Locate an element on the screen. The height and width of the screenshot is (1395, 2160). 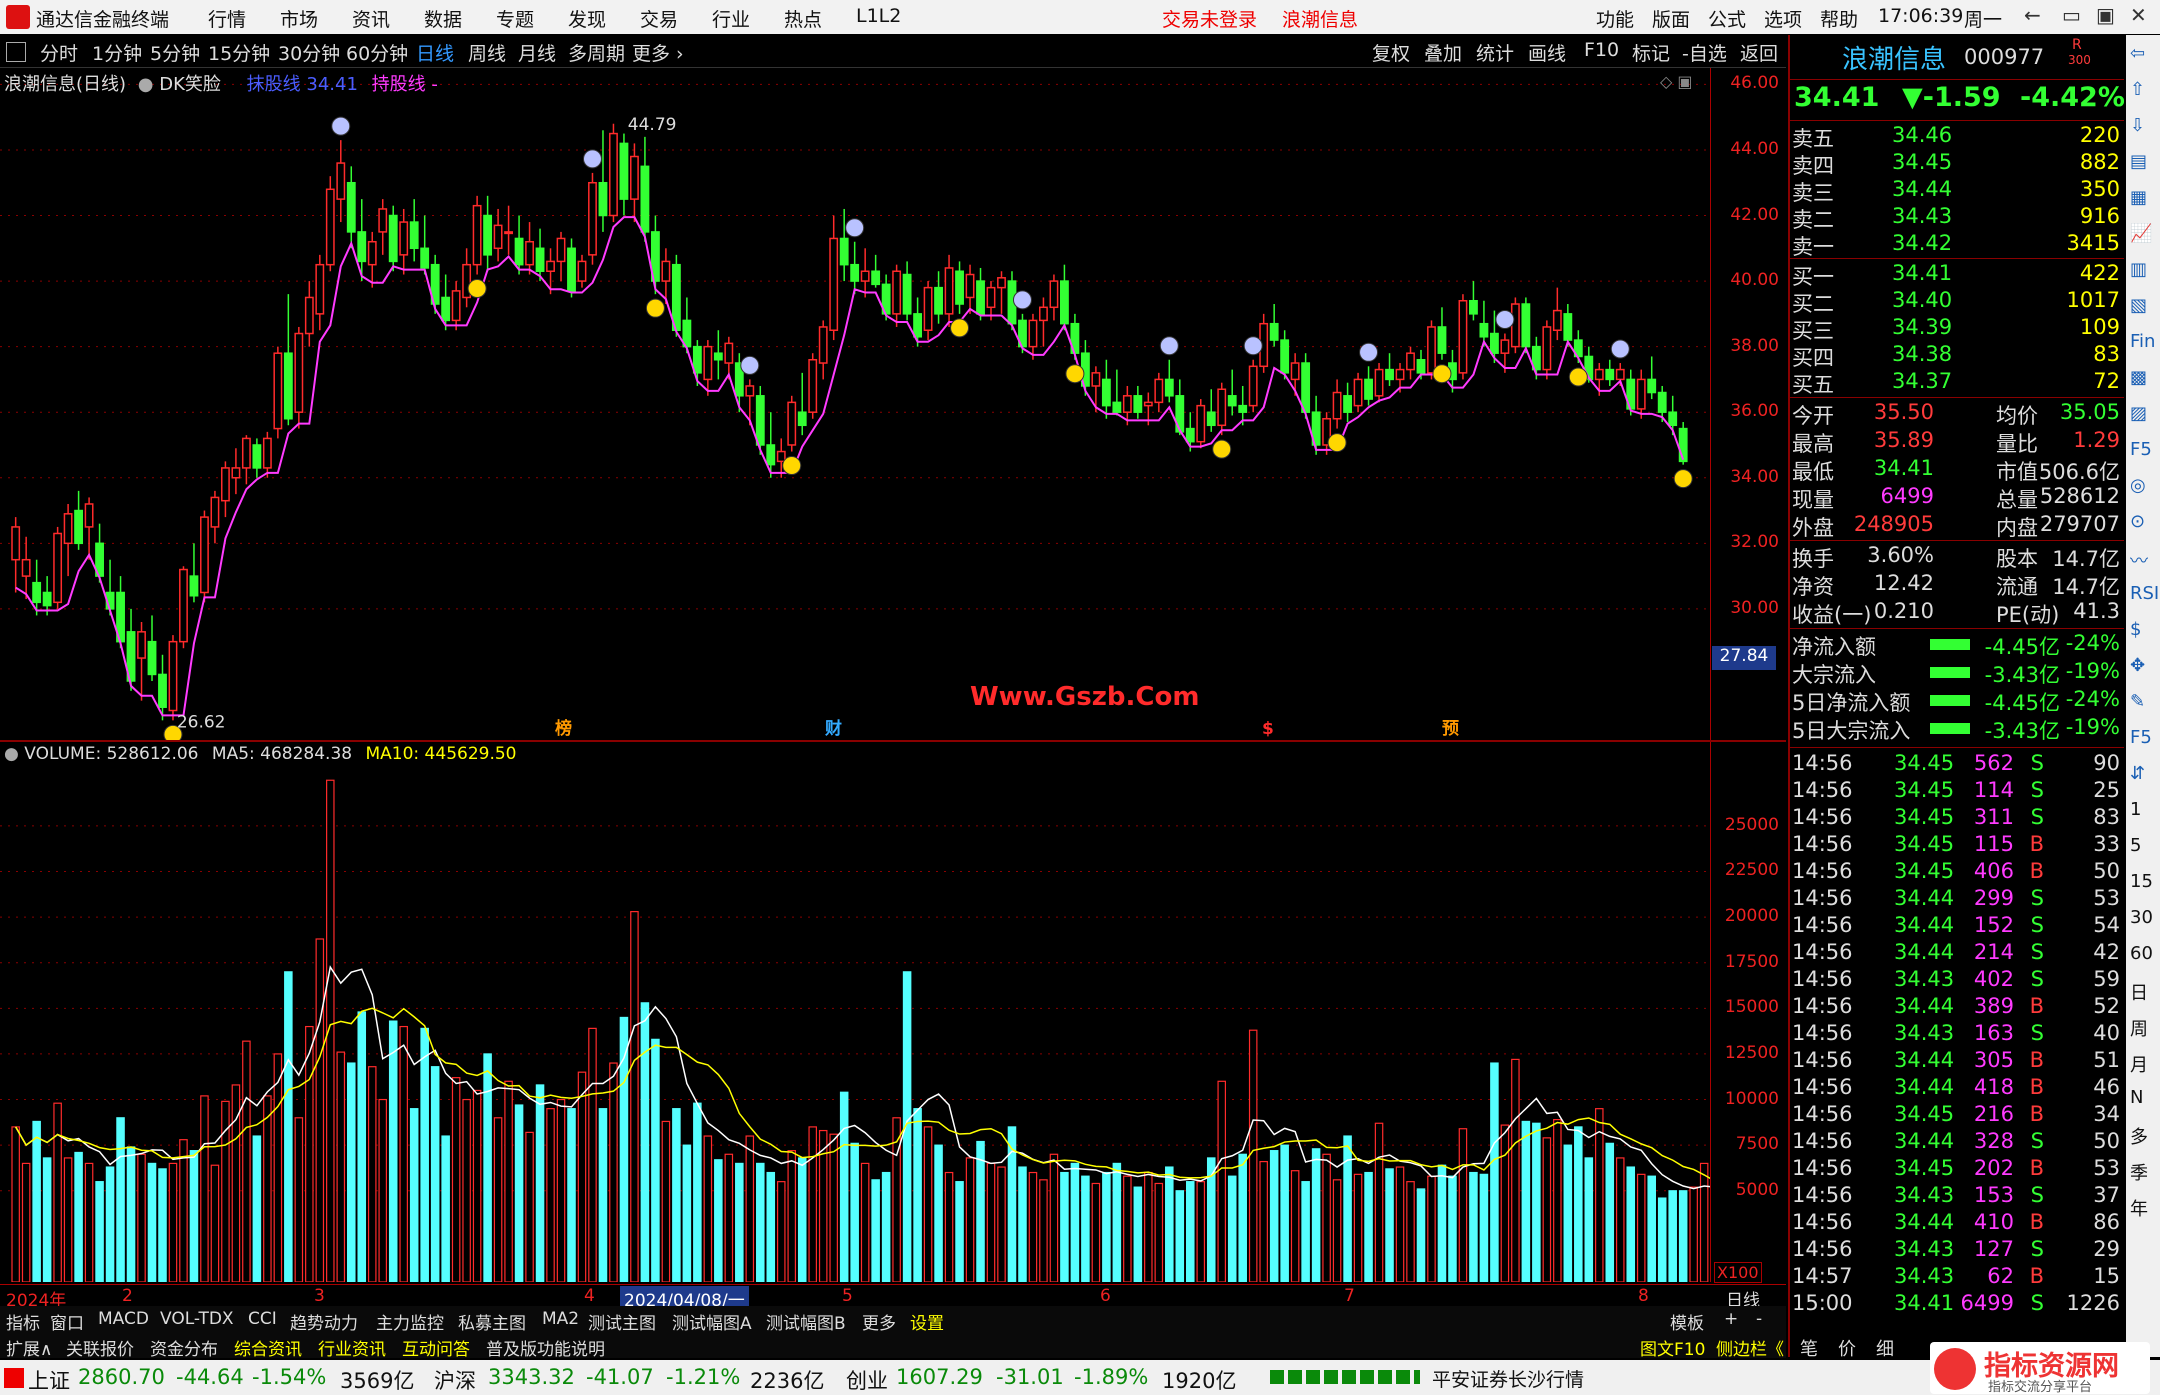
minimize-icon: ▭ is located at coordinates (2071, 15).